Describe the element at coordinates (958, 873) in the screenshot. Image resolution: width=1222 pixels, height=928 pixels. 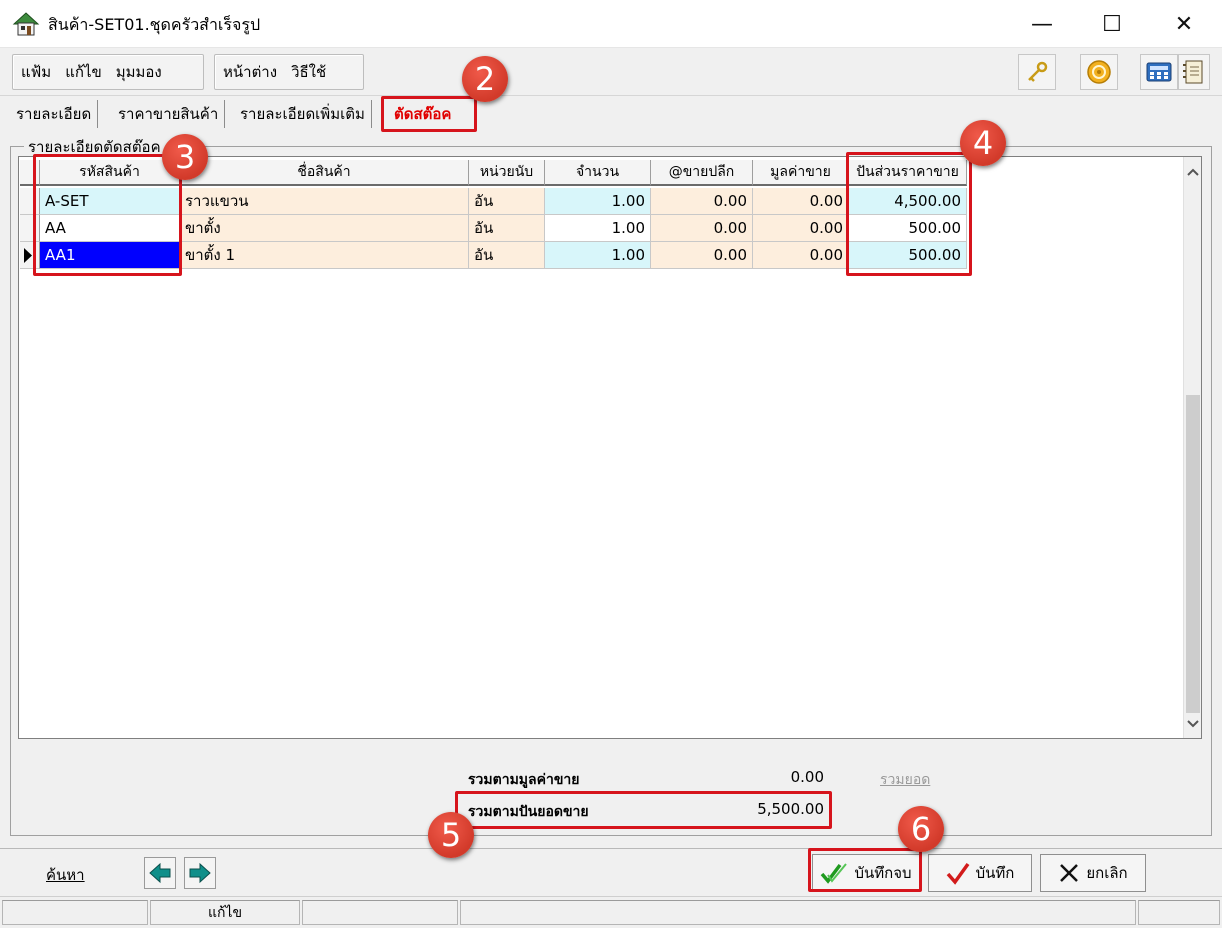
I see `check-icon` at that location.